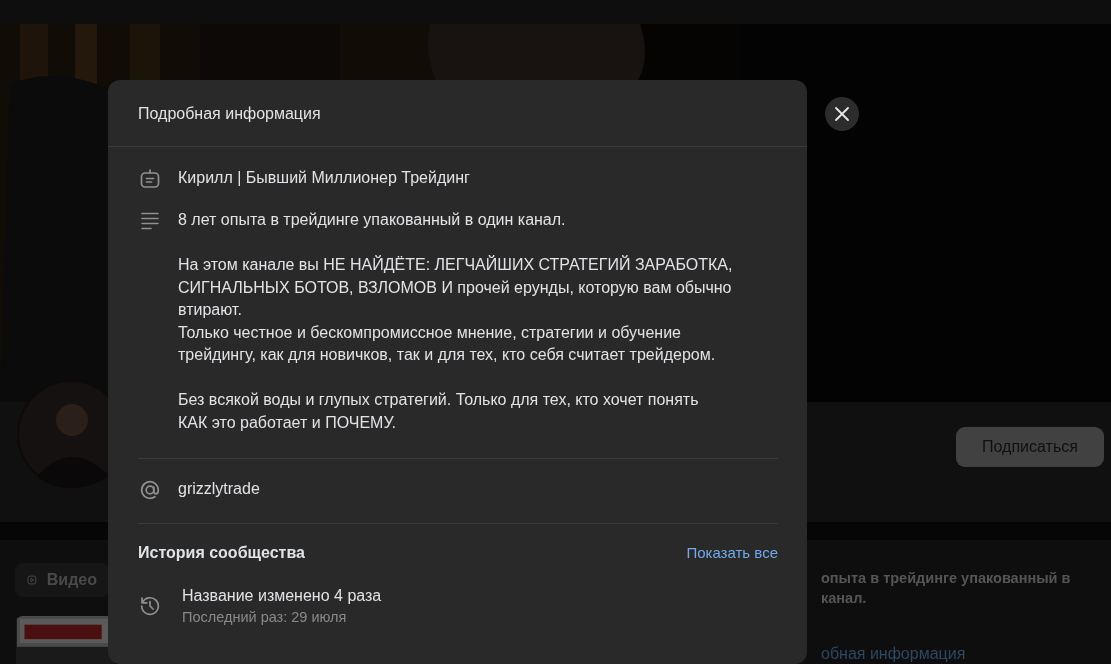 The width and height of the screenshot is (1111, 664). Describe the element at coordinates (265, 617) in the screenshot. I see `history-item-subtitle: Последний раз: 29 июля` at that location.